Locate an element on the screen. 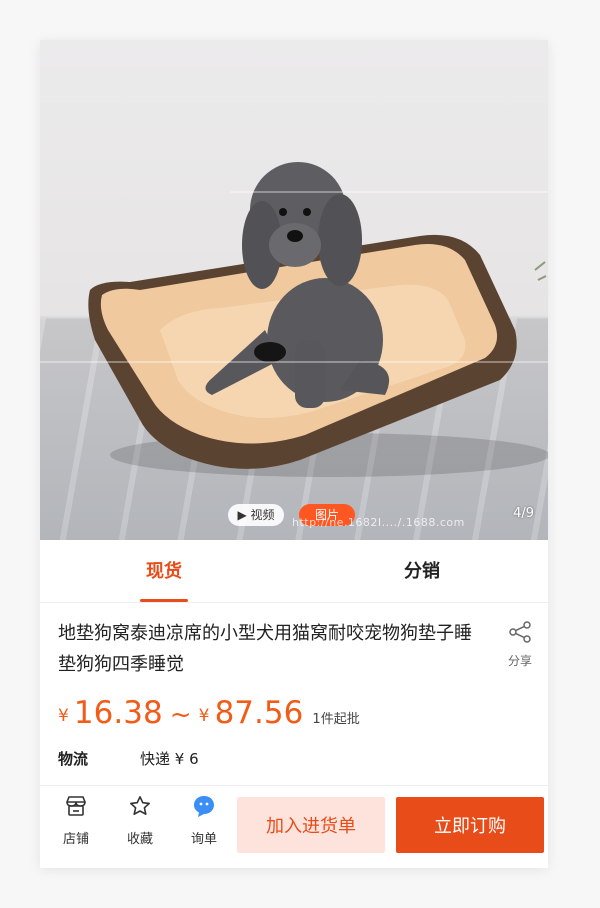 The image size is (600, 908). inquiry-label: 询单 is located at coordinates (203, 839).